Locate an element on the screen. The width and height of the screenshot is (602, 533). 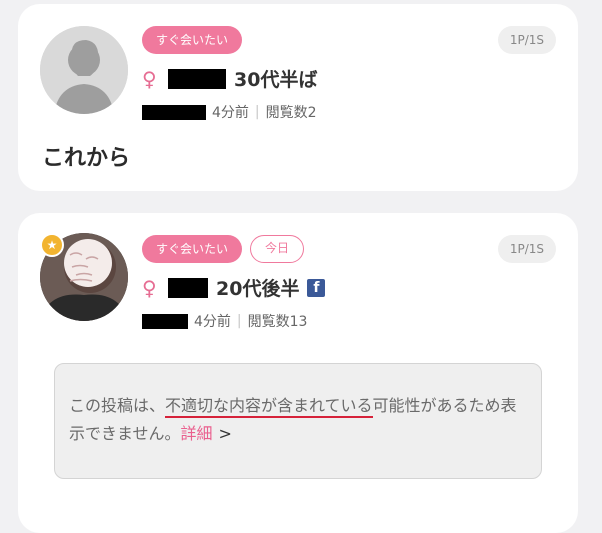
meta-row: 4分前 | 閲覧数2 is located at coordinates (229, 112).